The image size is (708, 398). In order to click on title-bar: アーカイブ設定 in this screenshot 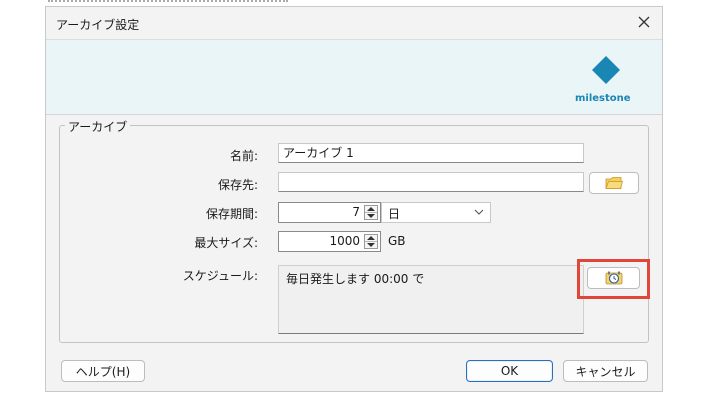, I will do `click(354, 23)`.